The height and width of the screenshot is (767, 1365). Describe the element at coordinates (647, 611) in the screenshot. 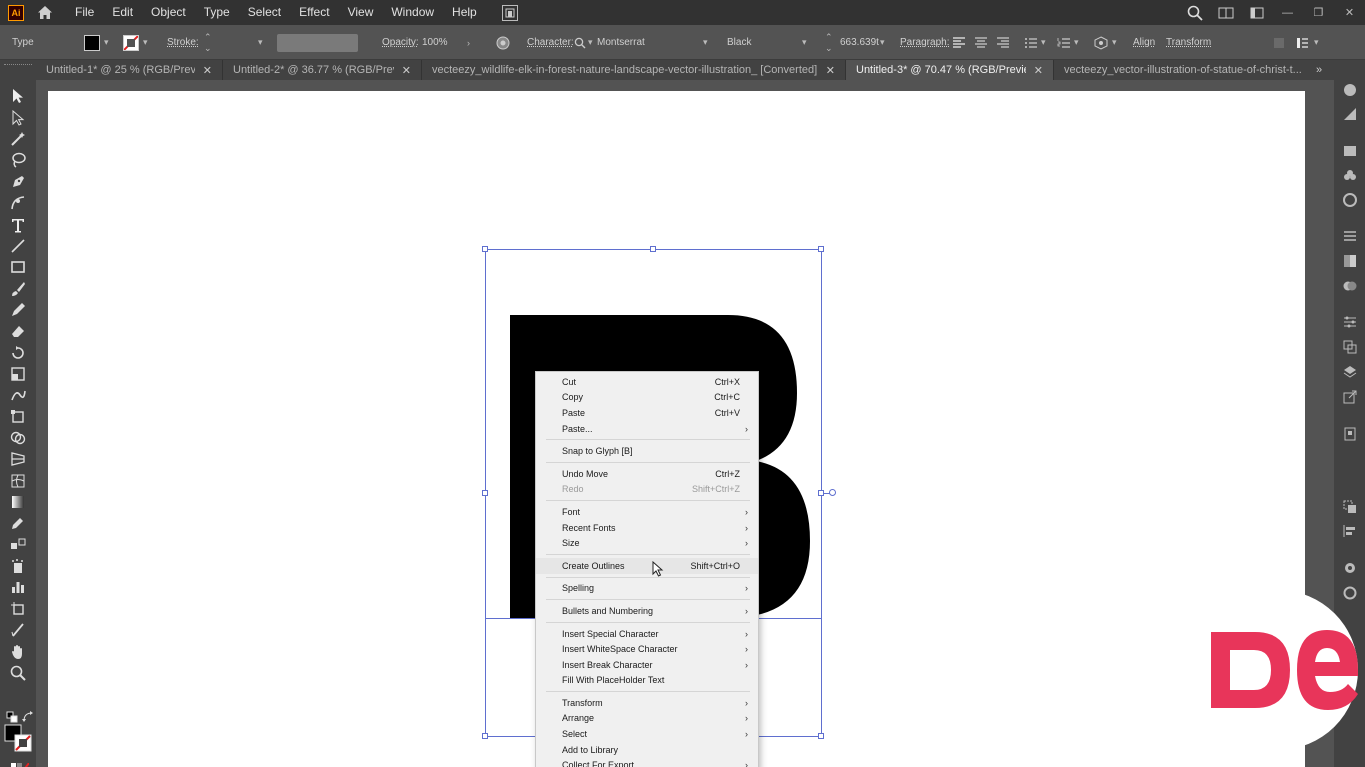

I see `context-item-bullets-and-numbering: Bullets and Numbering ›` at that location.